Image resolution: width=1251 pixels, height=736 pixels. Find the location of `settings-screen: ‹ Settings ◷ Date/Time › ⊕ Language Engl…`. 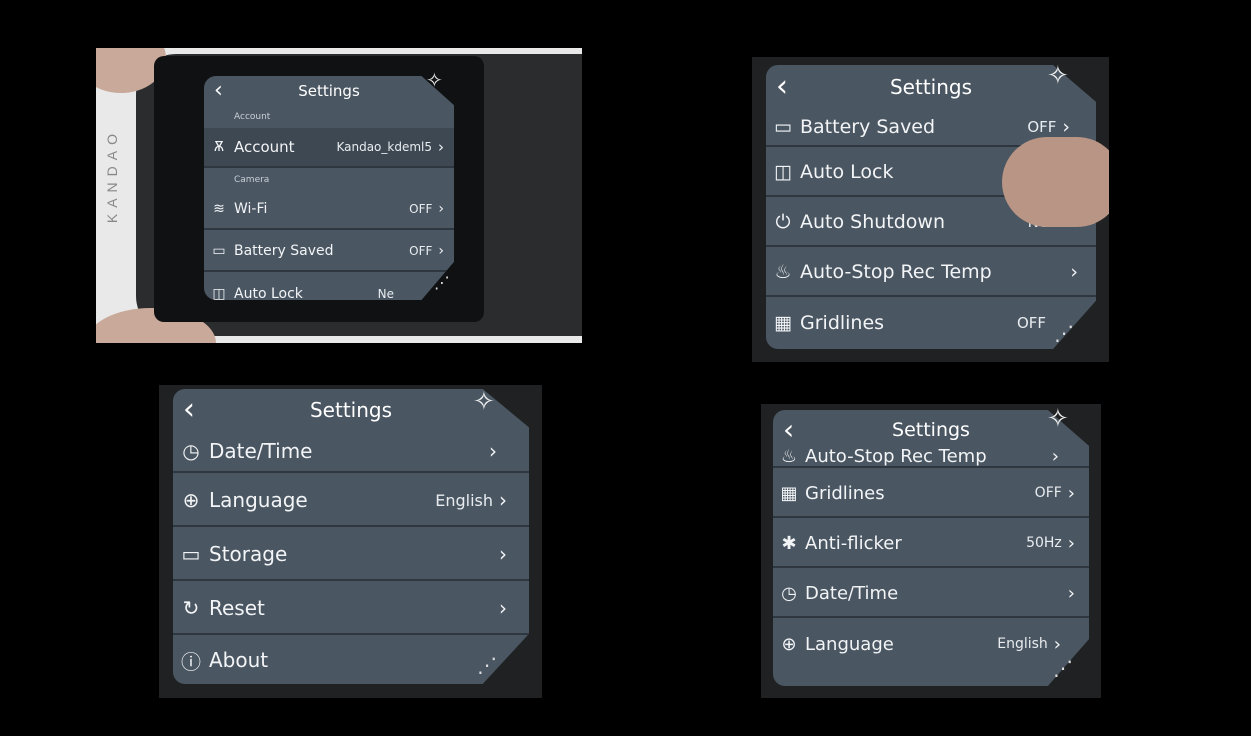

settings-screen: ‹ Settings ◷ Date/Time › ⊕ Language Engl… is located at coordinates (351, 536).